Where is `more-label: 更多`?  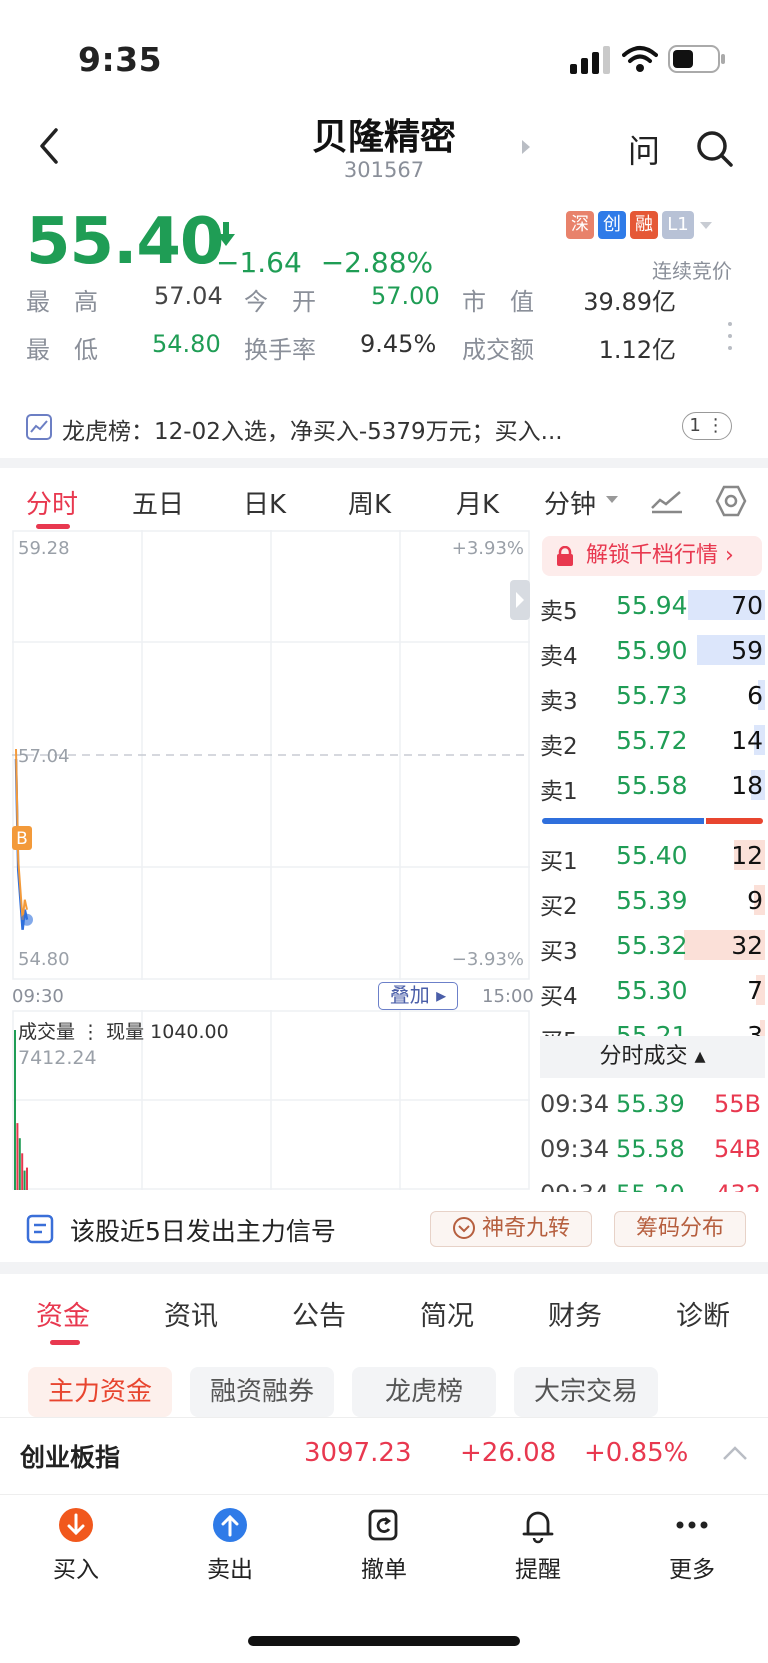
more-label: 更多 is located at coordinates (692, 1570).